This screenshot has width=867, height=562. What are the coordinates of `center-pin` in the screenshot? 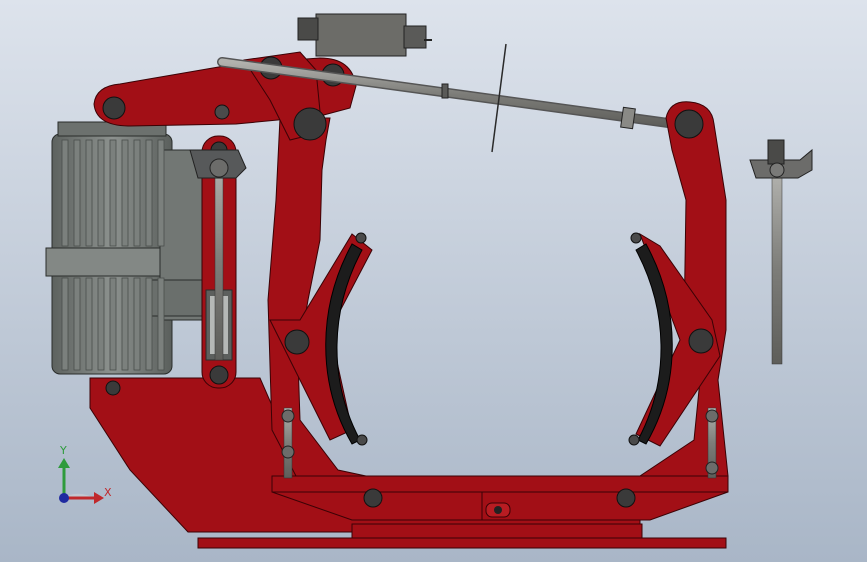 It's located at (498, 510).